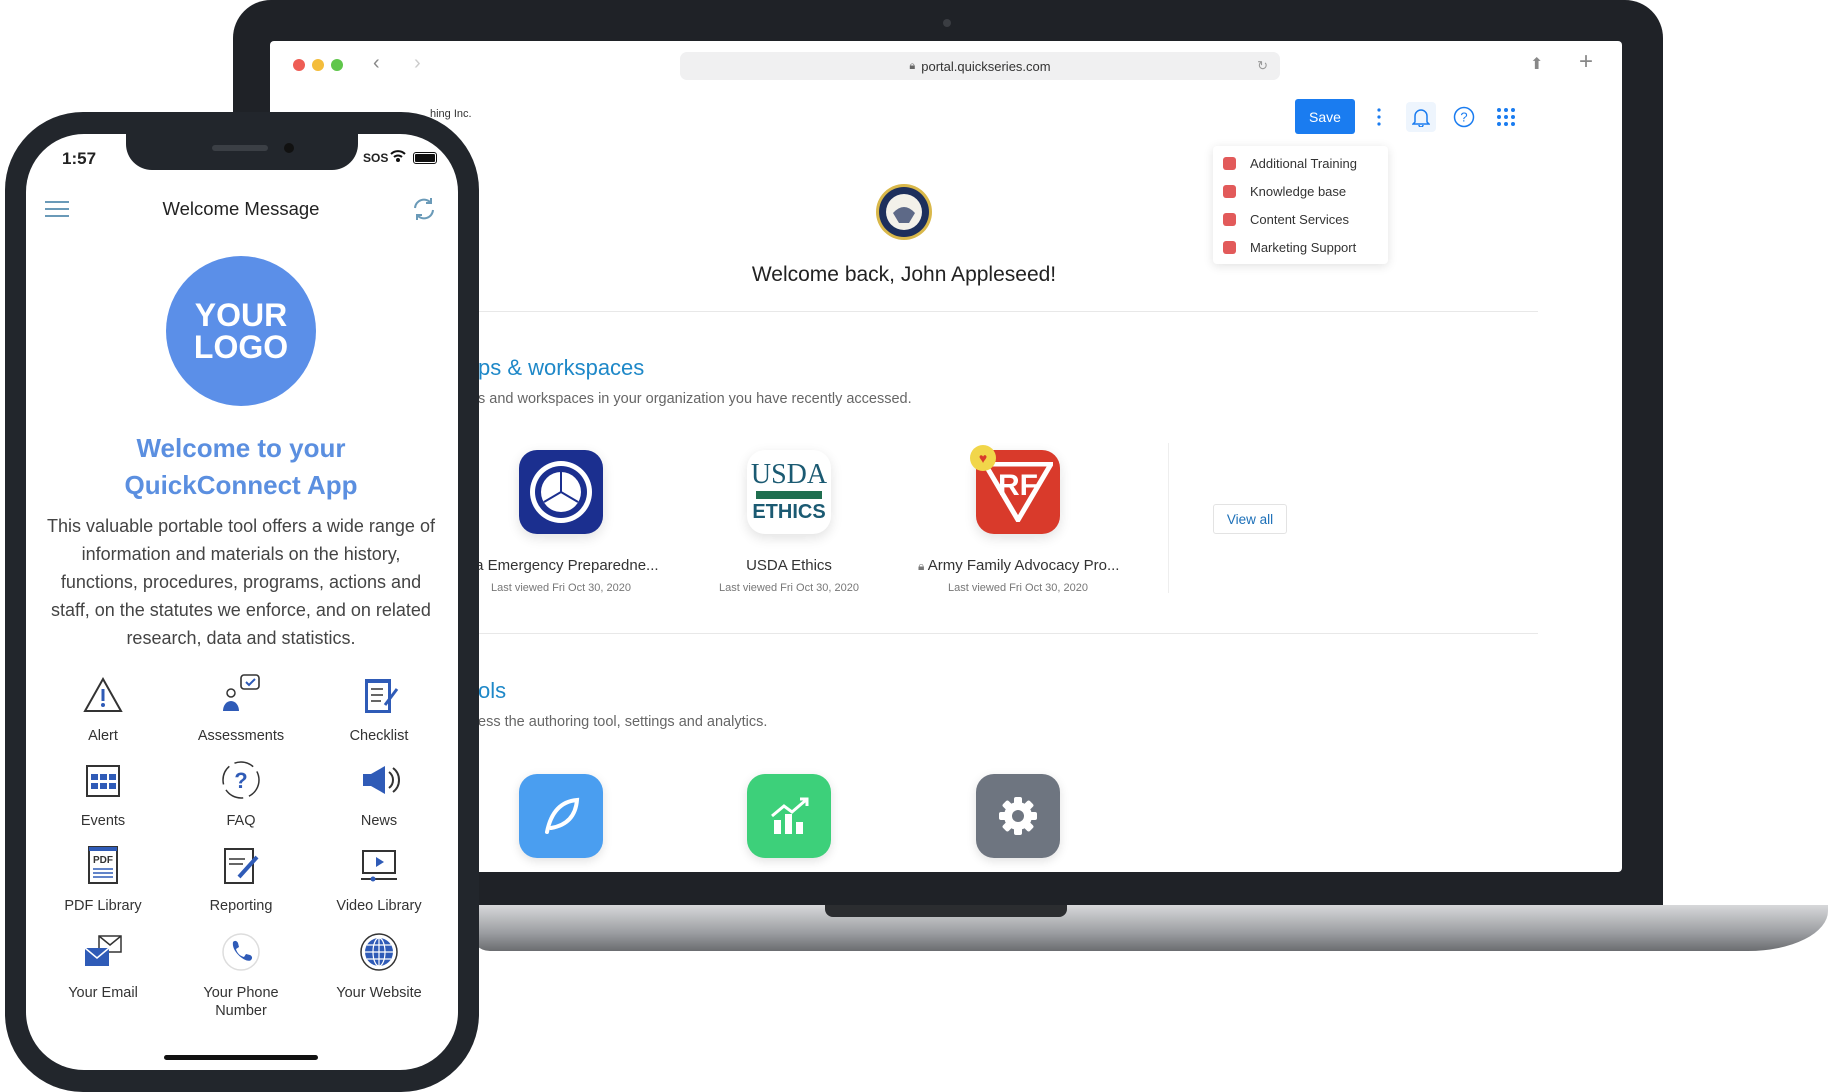 The height and width of the screenshot is (1092, 1828). Describe the element at coordinates (1250, 519) in the screenshot. I see `view-all-button: View all` at that location.